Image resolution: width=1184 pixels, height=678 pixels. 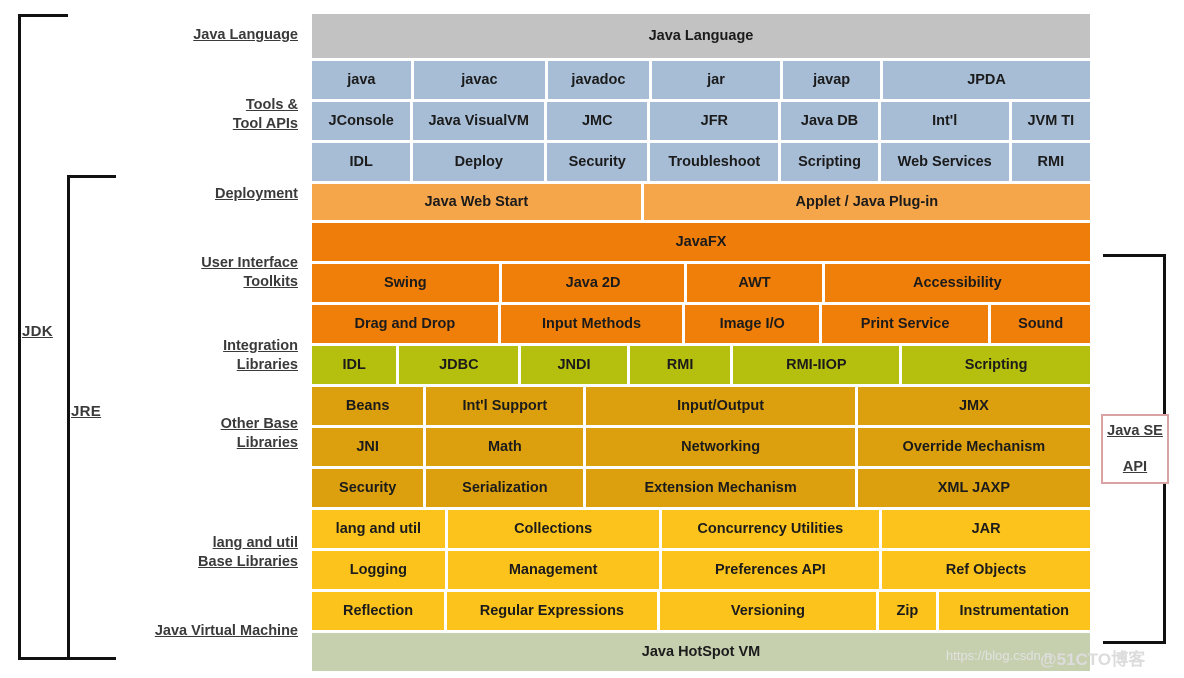 I want to click on stack-cell: Input Methods, so click(x=591, y=324).